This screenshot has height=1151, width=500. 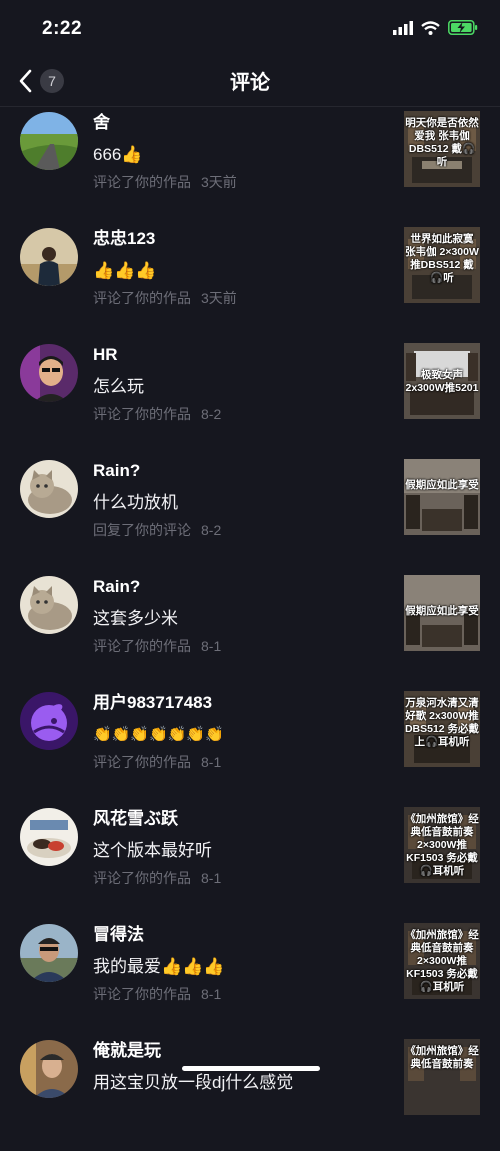 What do you see at coordinates (159, 966) in the screenshot?
I see `comment-message: 我的最爱👍👍👍` at bounding box center [159, 966].